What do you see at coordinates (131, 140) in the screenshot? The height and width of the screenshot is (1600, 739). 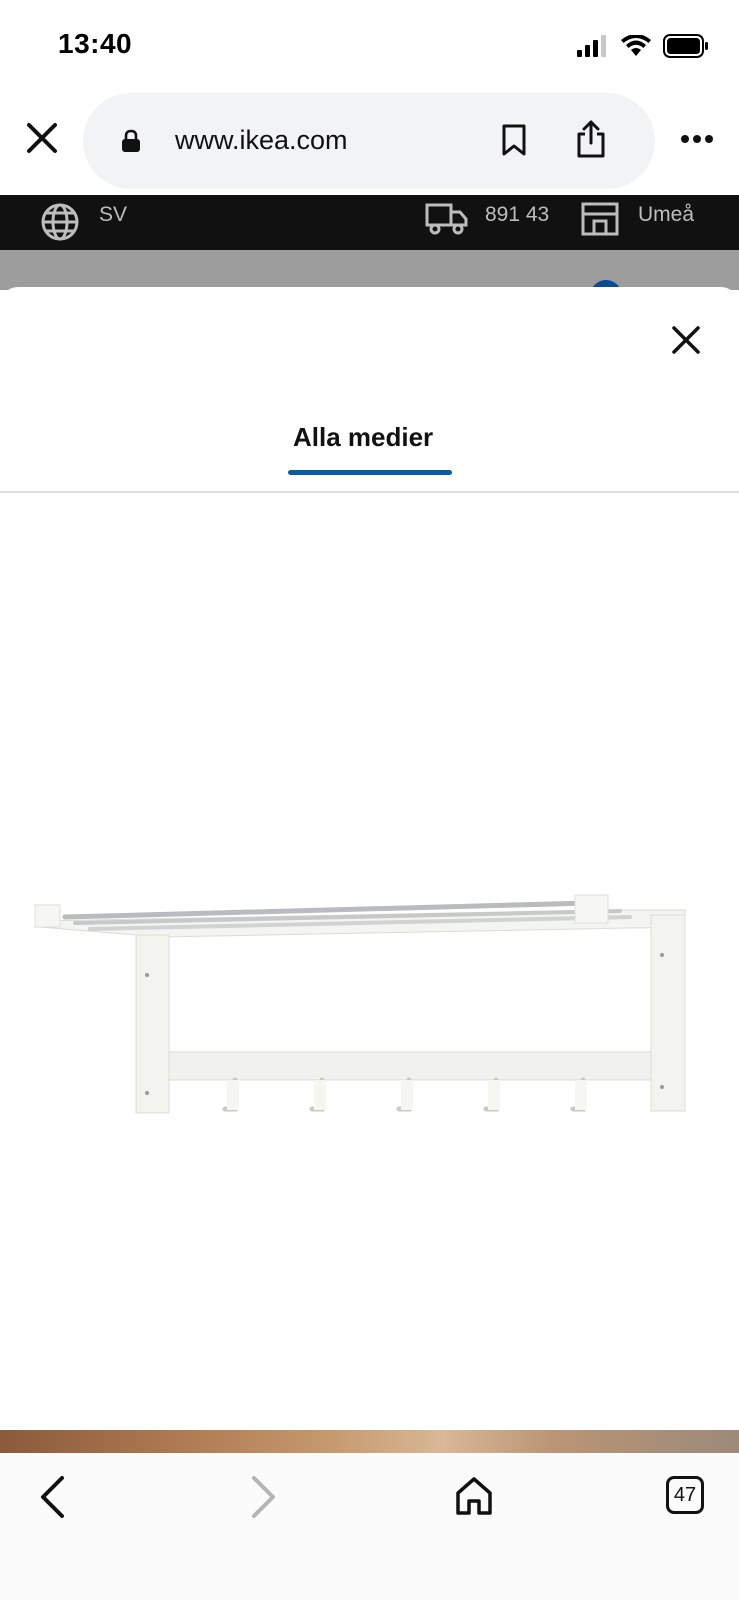 I see `lock-icon` at bounding box center [131, 140].